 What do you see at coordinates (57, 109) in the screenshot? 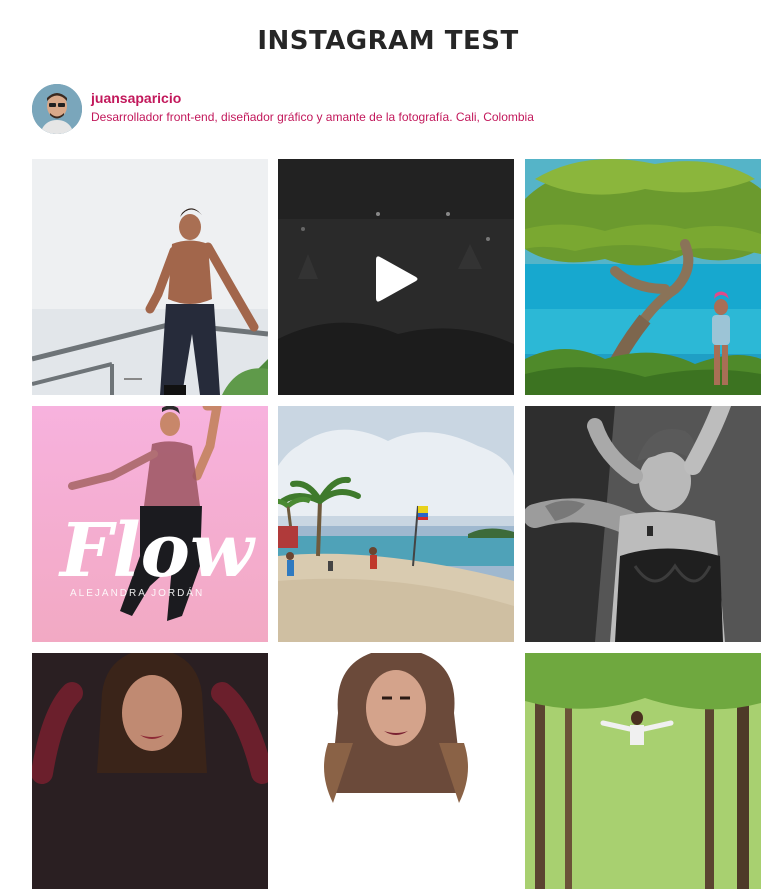
I see `avatar` at bounding box center [57, 109].